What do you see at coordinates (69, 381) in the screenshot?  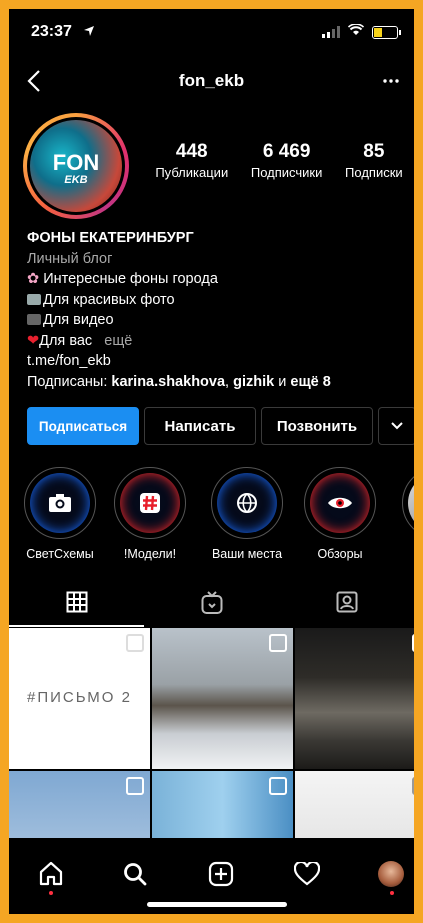 I see `followed-by-prefix: Подписаны:` at bounding box center [69, 381].